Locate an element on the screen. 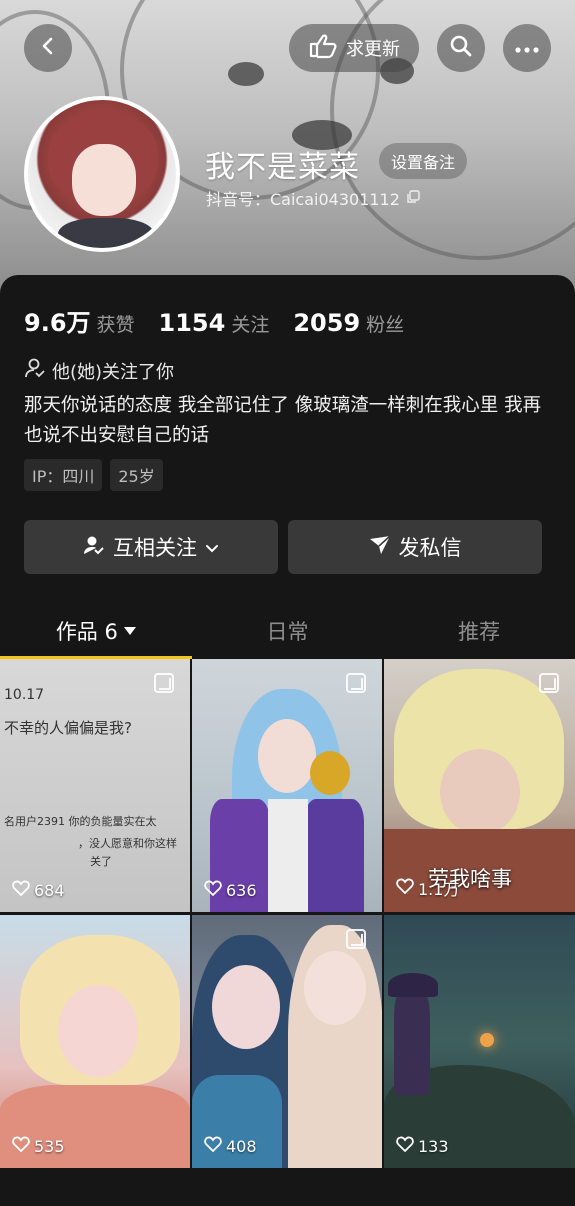 The image size is (575, 1206). bottom-safe-area is located at coordinates (287, 1189).